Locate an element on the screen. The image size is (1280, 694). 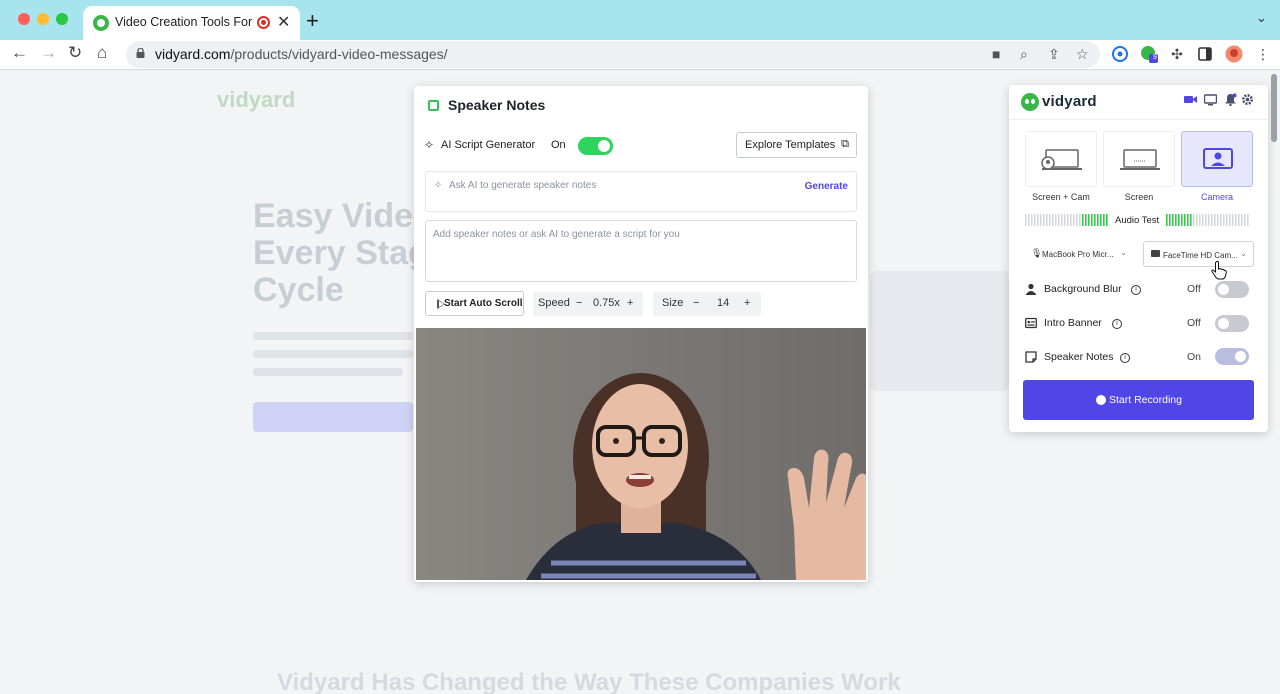
settings-gear-icon is located at coordinates (1247, 99).